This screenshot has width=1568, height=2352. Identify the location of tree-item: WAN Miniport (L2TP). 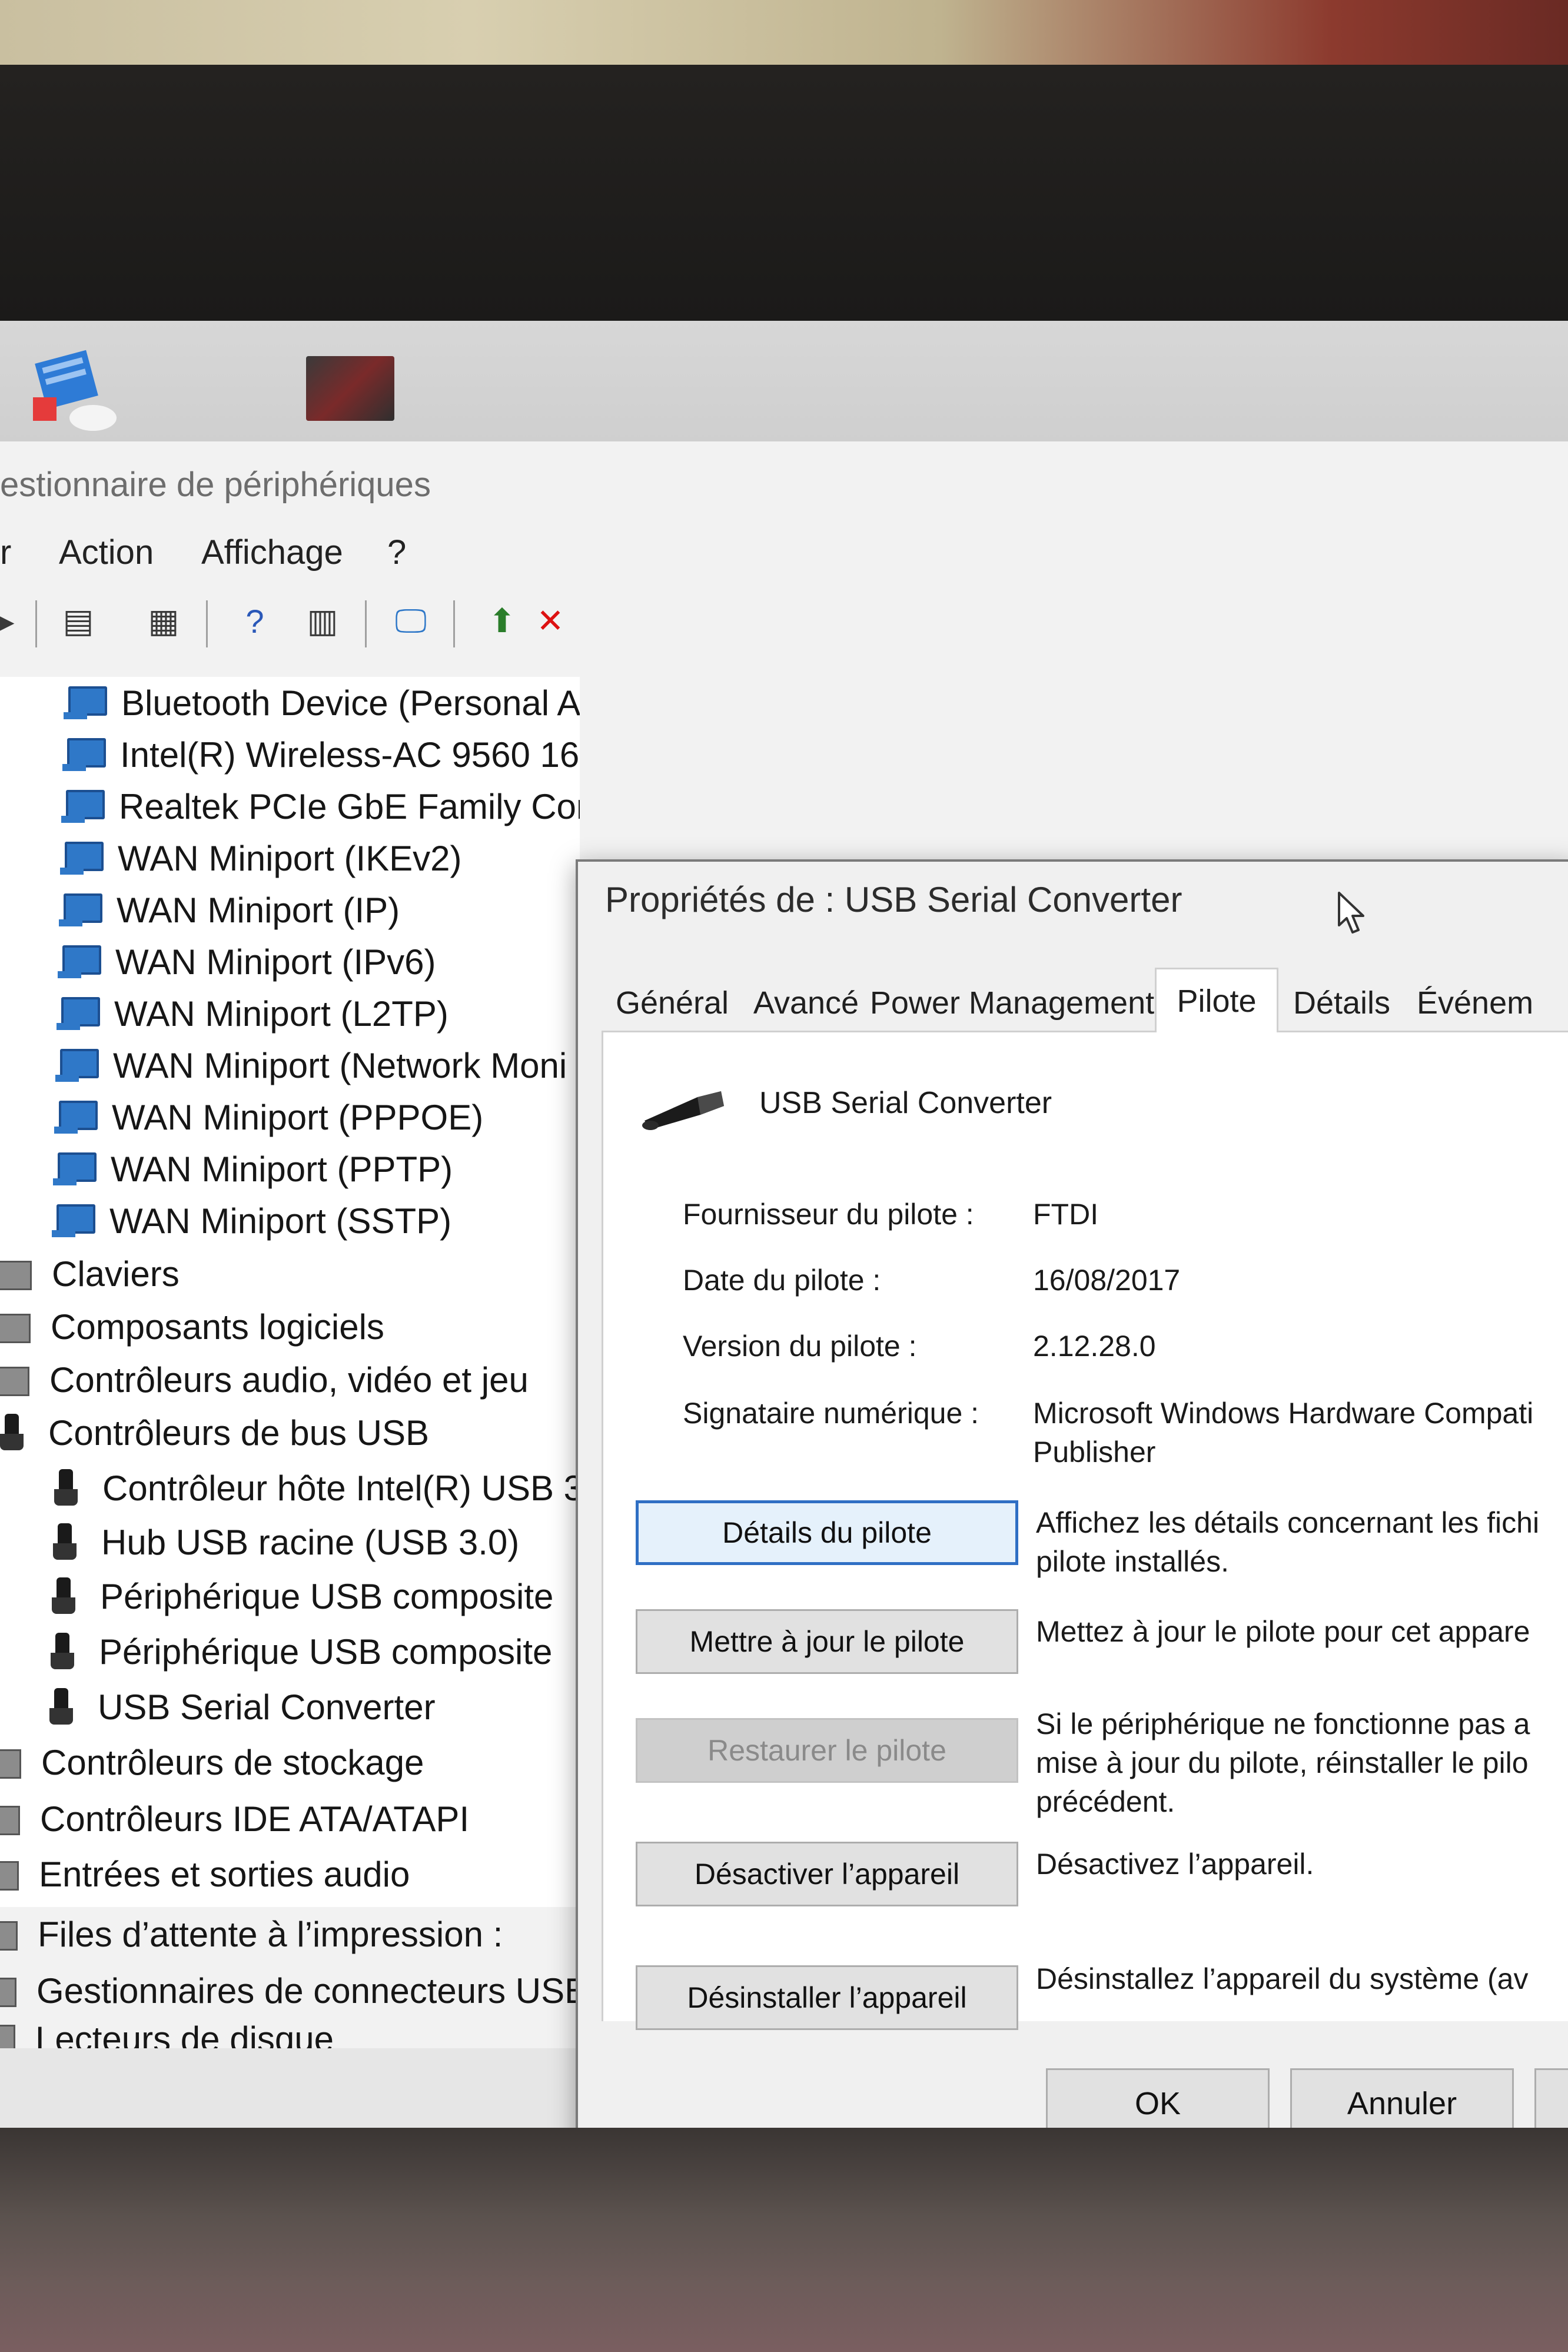
(253, 1013).